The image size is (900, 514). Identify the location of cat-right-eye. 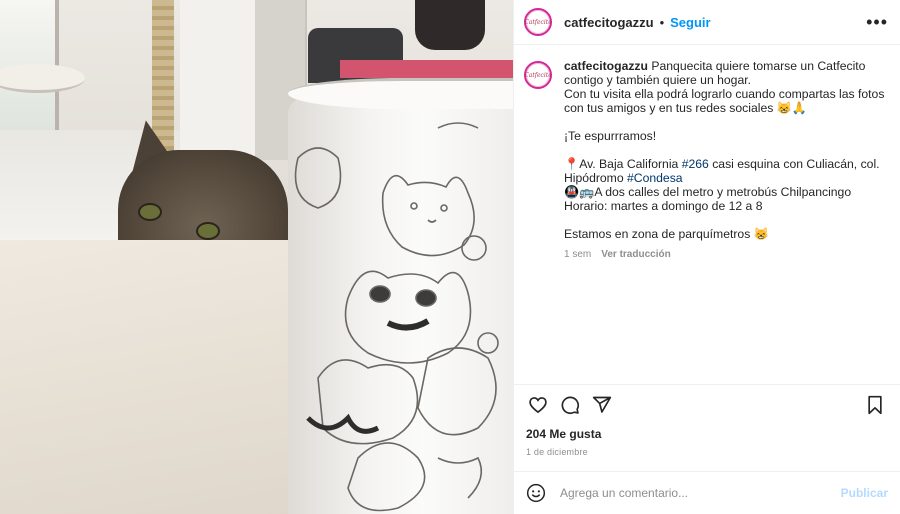
(208, 231).